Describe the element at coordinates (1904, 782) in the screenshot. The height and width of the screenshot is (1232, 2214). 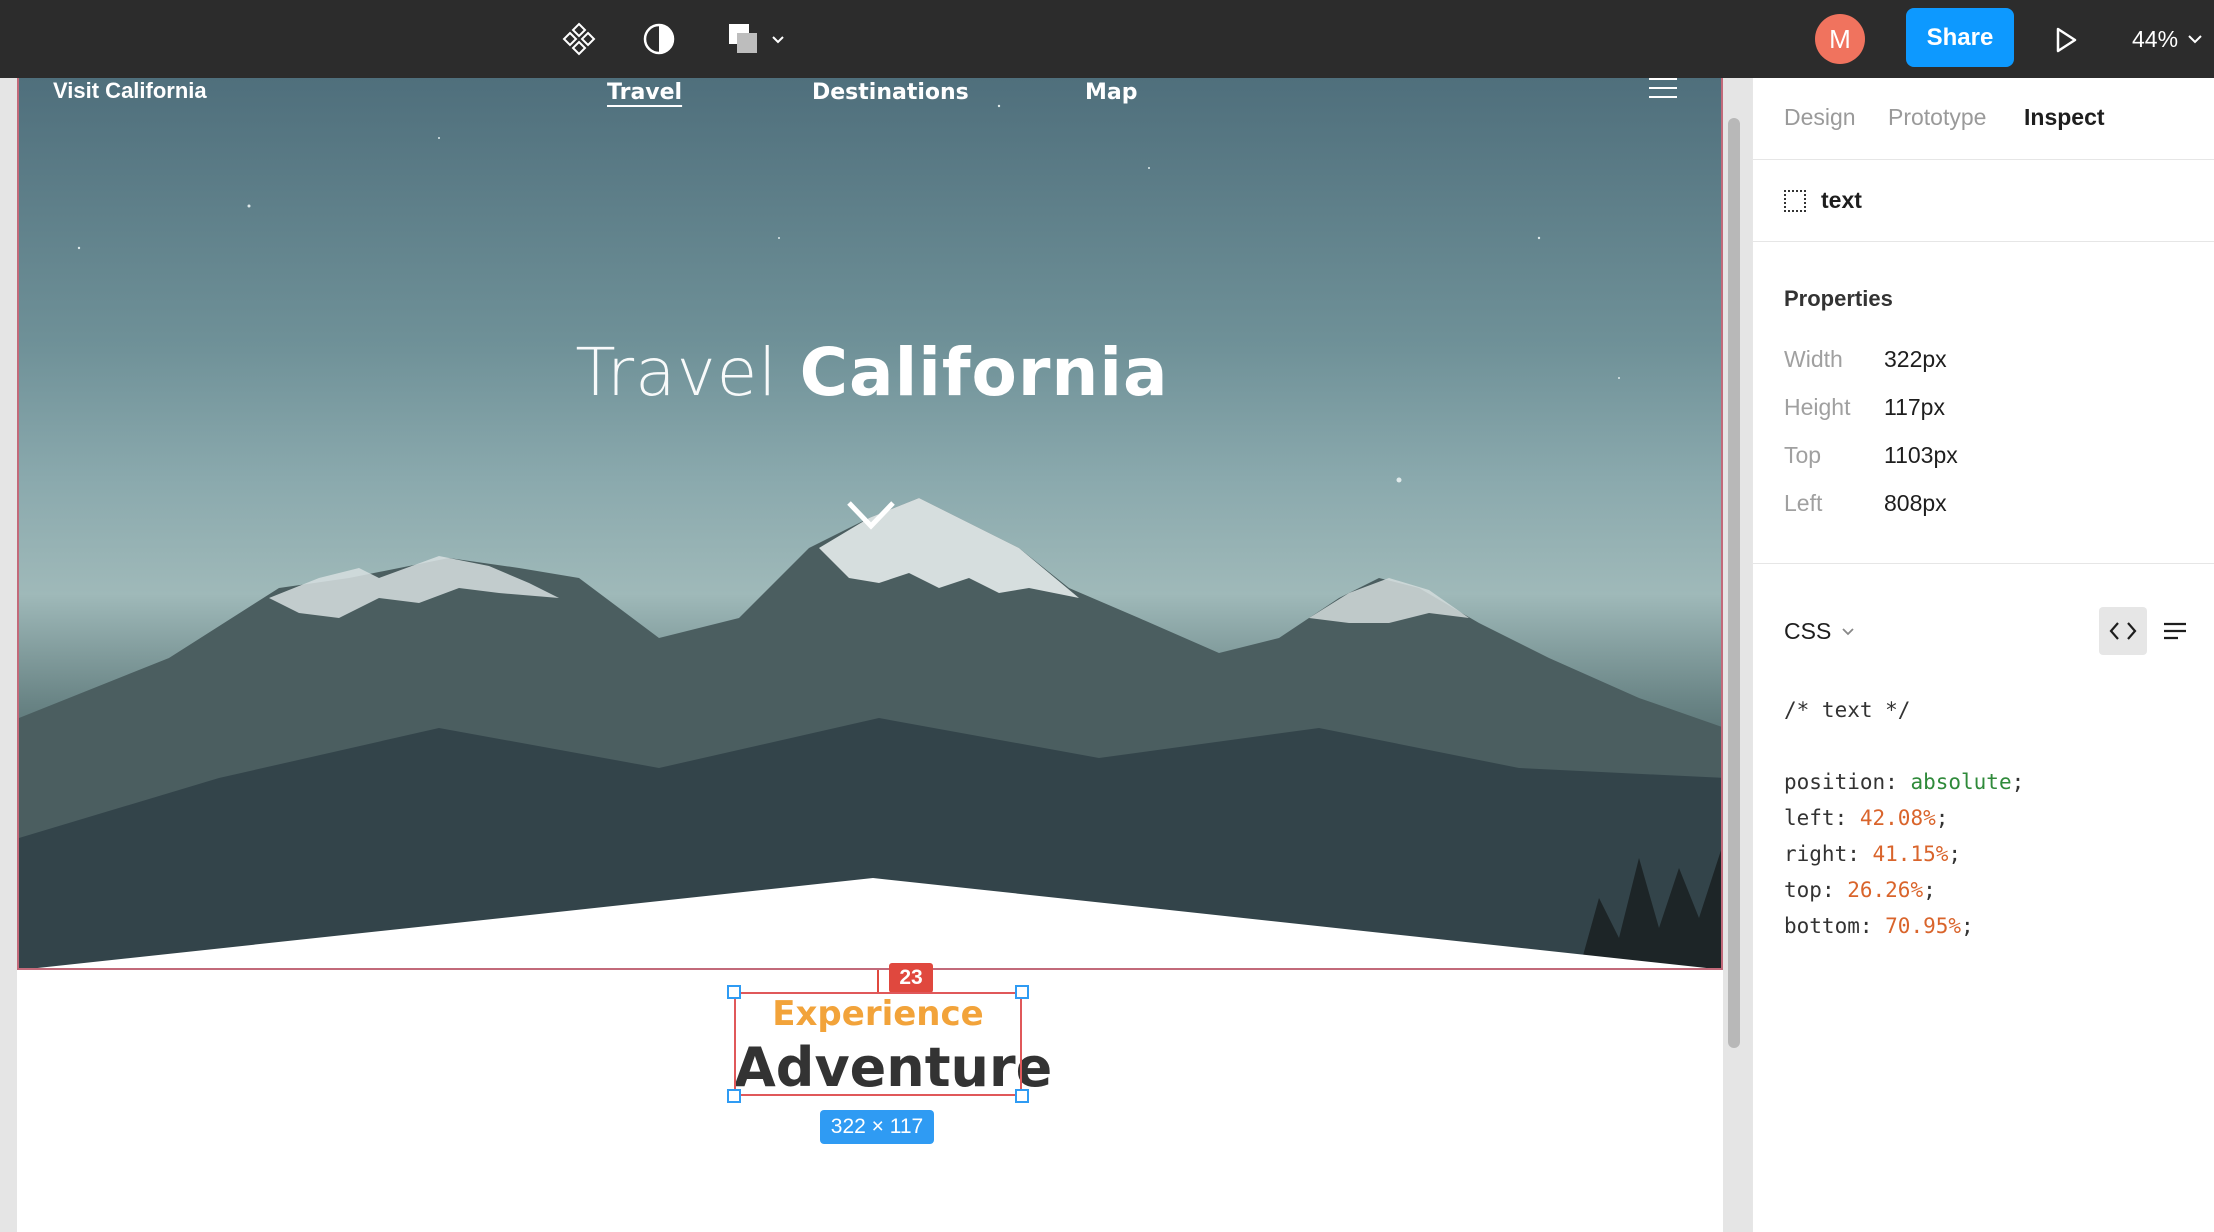
I see `css-line-position: position: absolute;` at that location.